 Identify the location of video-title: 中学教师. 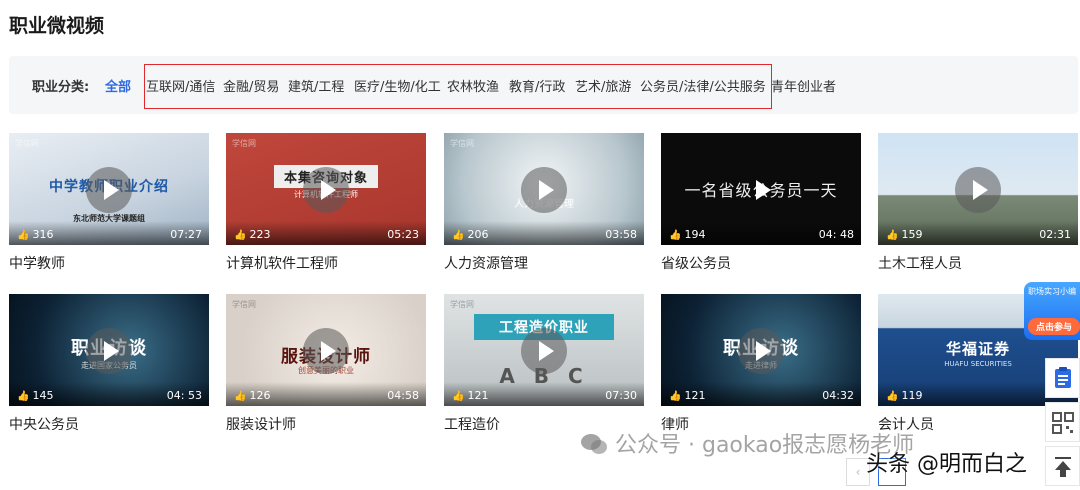
(109, 263).